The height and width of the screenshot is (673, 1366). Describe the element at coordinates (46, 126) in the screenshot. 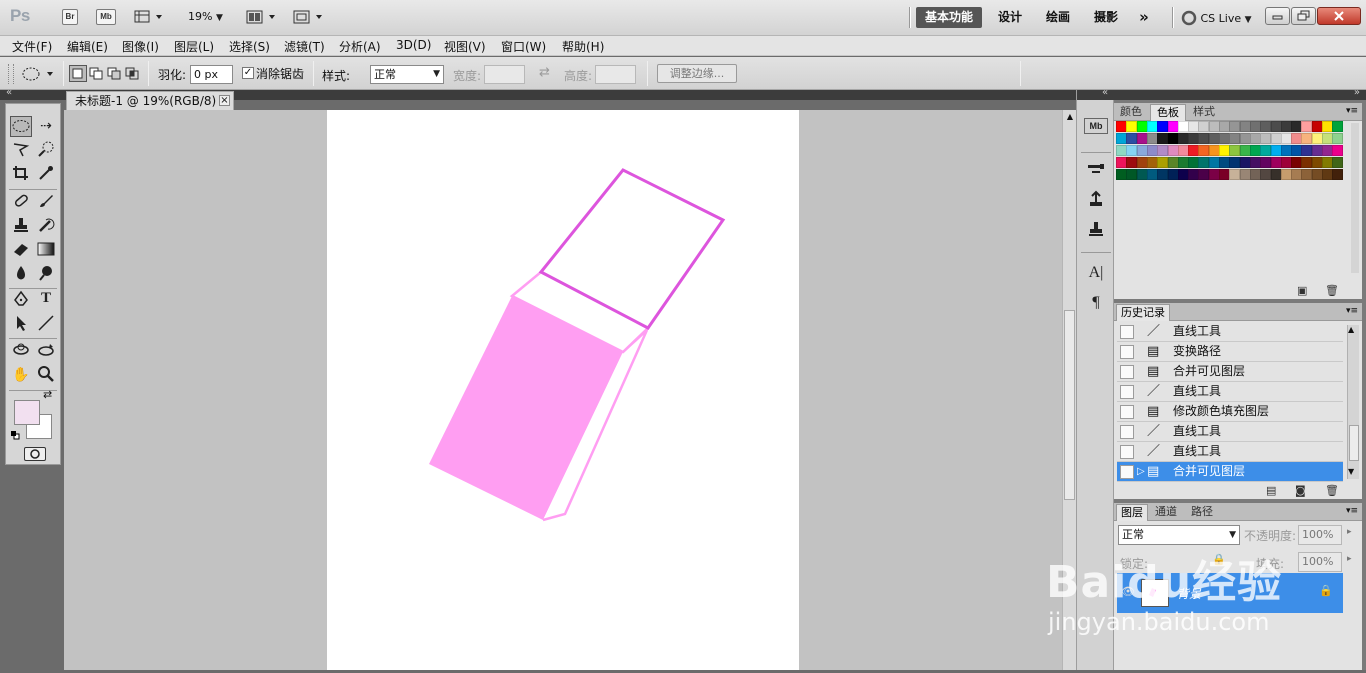

I see `move-tool: ⇢` at that location.